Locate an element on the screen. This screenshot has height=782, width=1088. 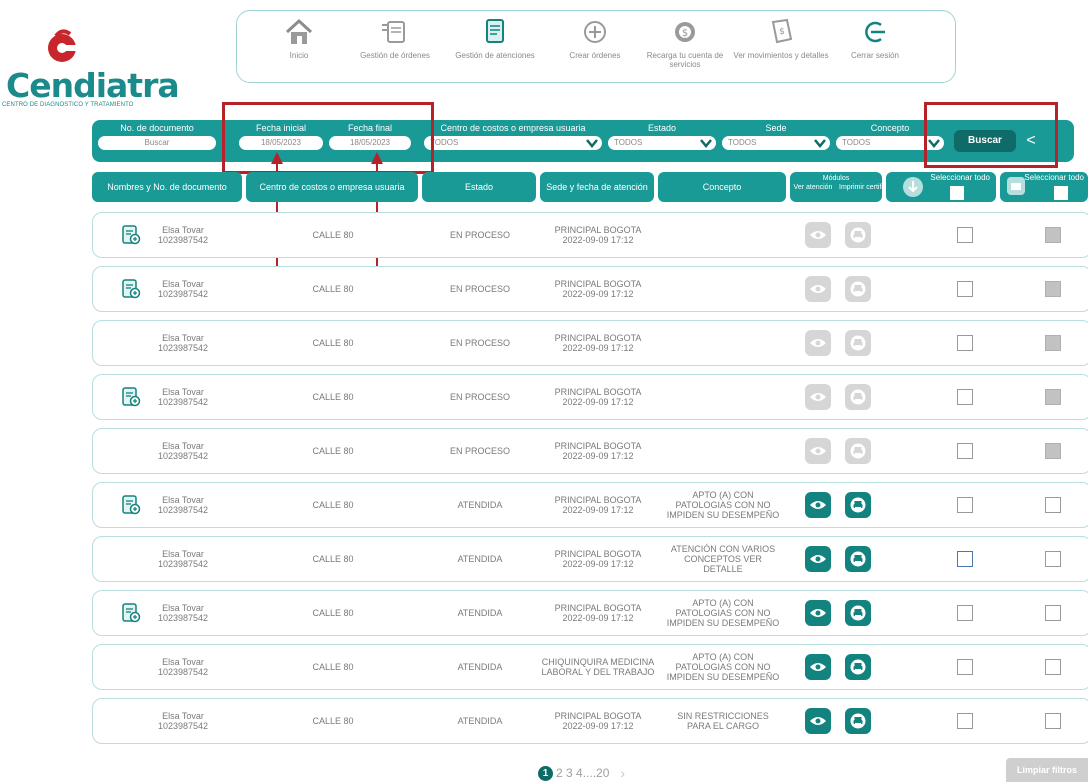
site-select: TODOS is located at coordinates (776, 143).